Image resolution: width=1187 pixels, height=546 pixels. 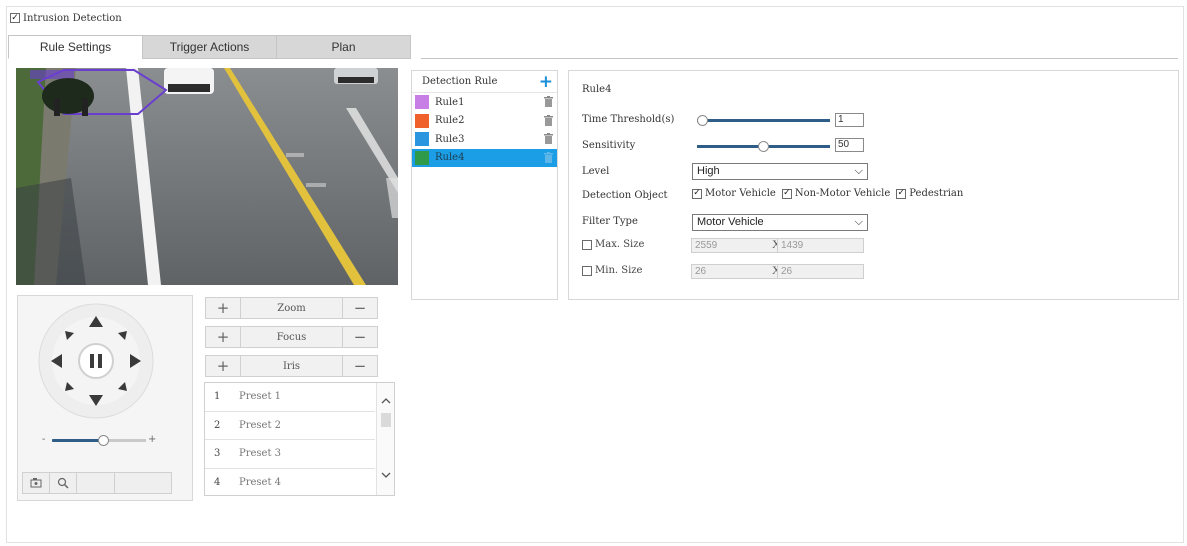 What do you see at coordinates (484, 121) in the screenshot?
I see `rule-item-rule2: Rule2` at bounding box center [484, 121].